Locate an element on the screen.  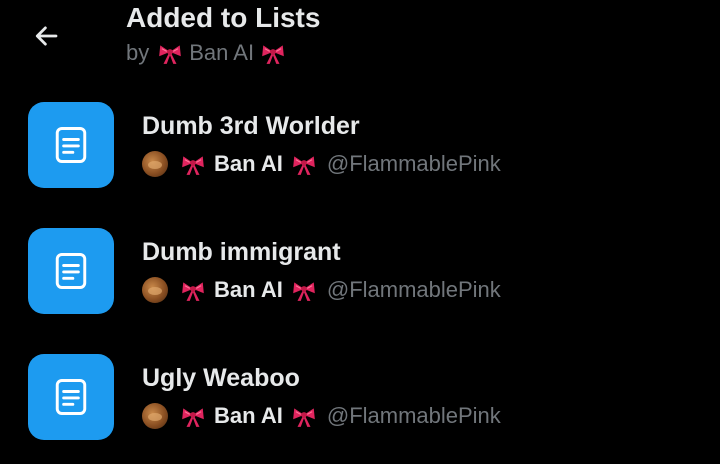
list-name: Ugly Weaboo is located at coordinates (221, 378).